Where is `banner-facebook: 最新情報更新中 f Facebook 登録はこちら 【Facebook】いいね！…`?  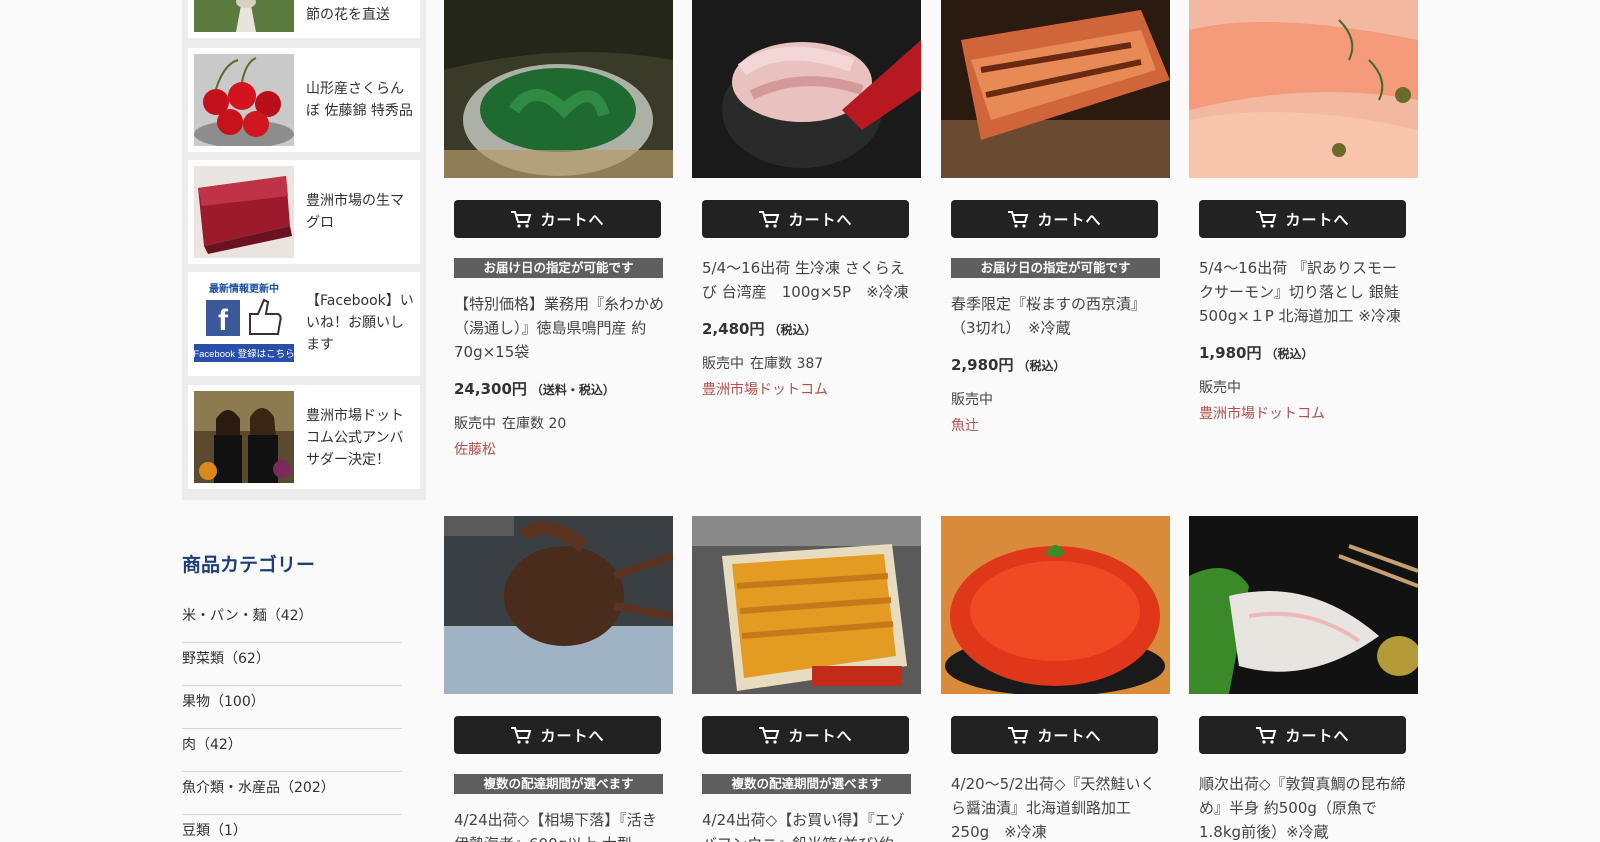
banner-facebook: 最新情報更新中 f Facebook 登録はこちら 【Facebook】いいね！… is located at coordinates (304, 324).